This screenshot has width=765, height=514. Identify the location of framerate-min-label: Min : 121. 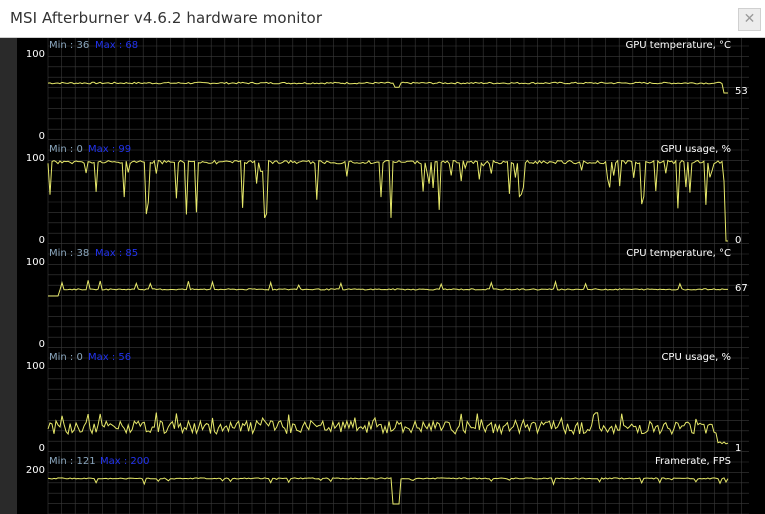
(72, 461).